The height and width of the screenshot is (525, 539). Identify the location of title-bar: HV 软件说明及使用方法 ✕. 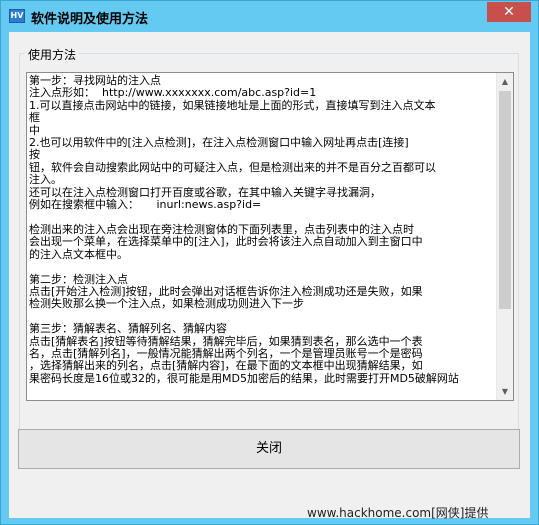
(269, 16).